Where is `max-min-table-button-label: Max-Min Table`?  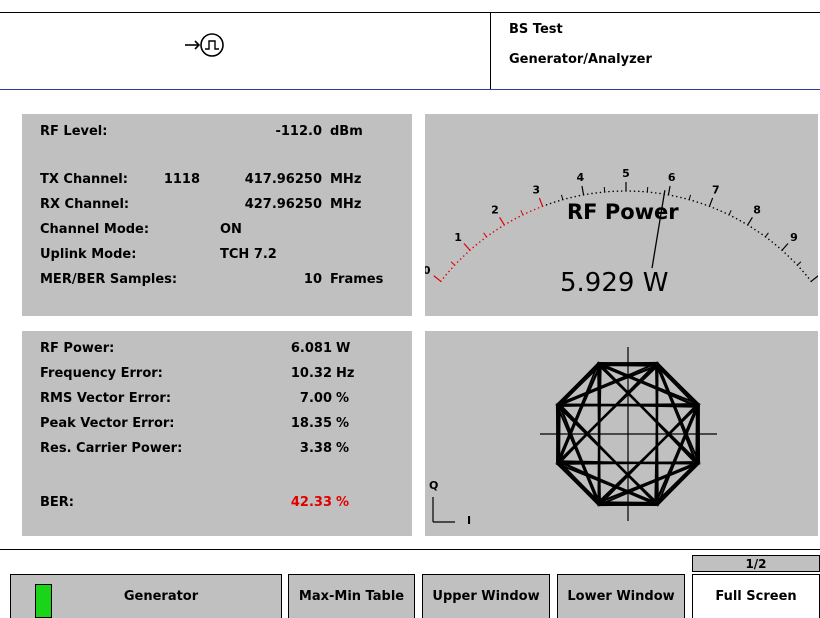
max-min-table-button-label: Max-Min Table is located at coordinates (351, 596).